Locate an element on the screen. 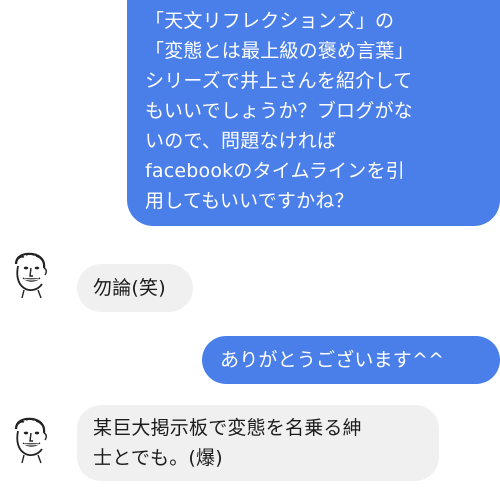 The height and width of the screenshot is (490, 500). incoming-message-bubble: 勿論(笑) is located at coordinates (135, 288).